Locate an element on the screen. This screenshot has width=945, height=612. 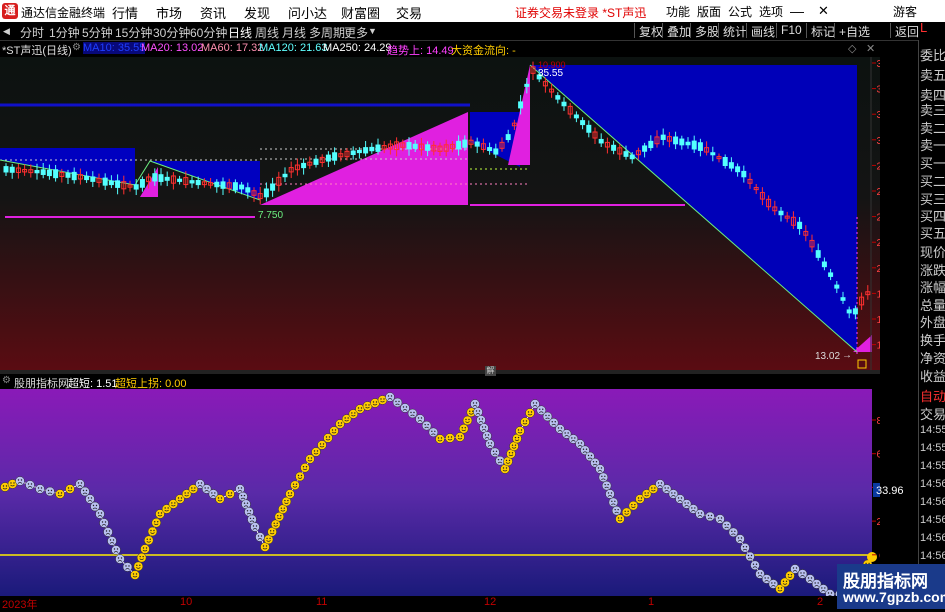
ask5-label: 卖五 is located at coordinates (932, 75).